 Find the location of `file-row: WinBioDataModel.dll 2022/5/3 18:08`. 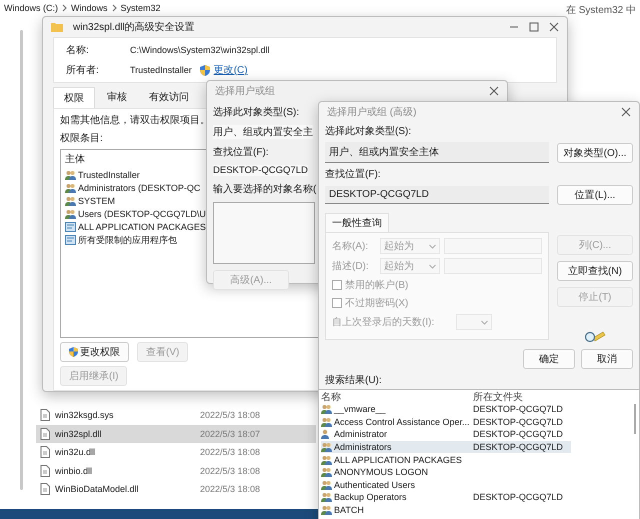

file-row: WinBioDataModel.dll 2022/5/3 18:08 is located at coordinates (176, 489).